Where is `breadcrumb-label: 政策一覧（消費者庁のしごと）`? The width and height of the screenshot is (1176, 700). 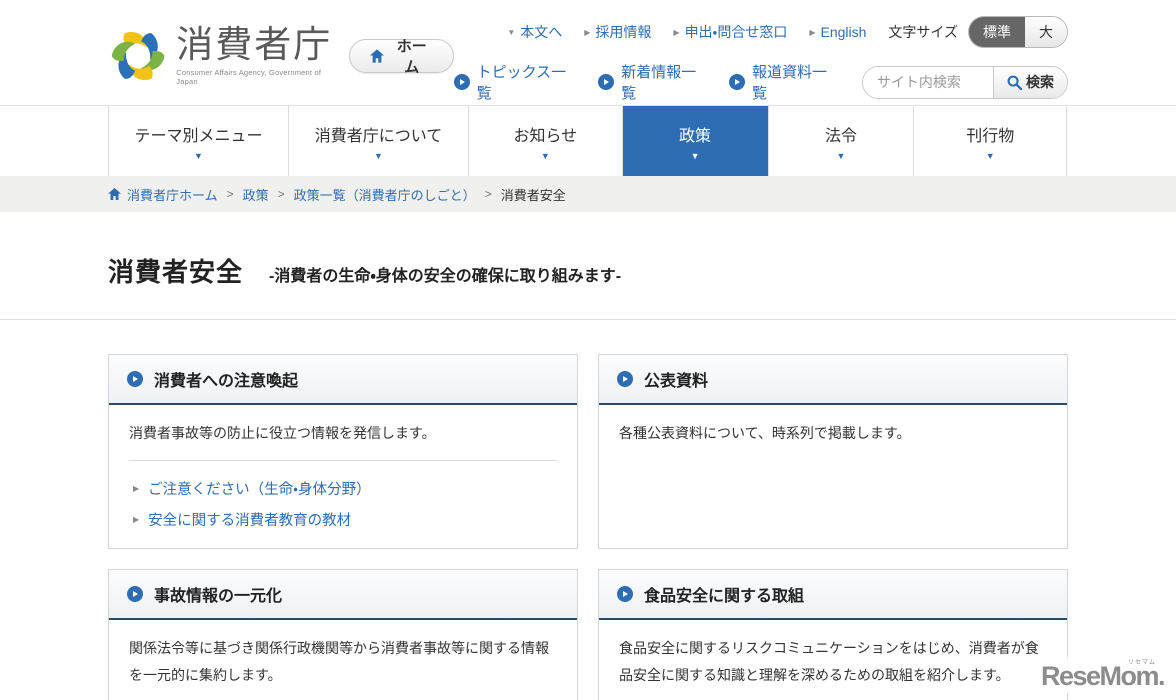 breadcrumb-label: 政策一覧（消費者庁のしごと） is located at coordinates (384, 195).